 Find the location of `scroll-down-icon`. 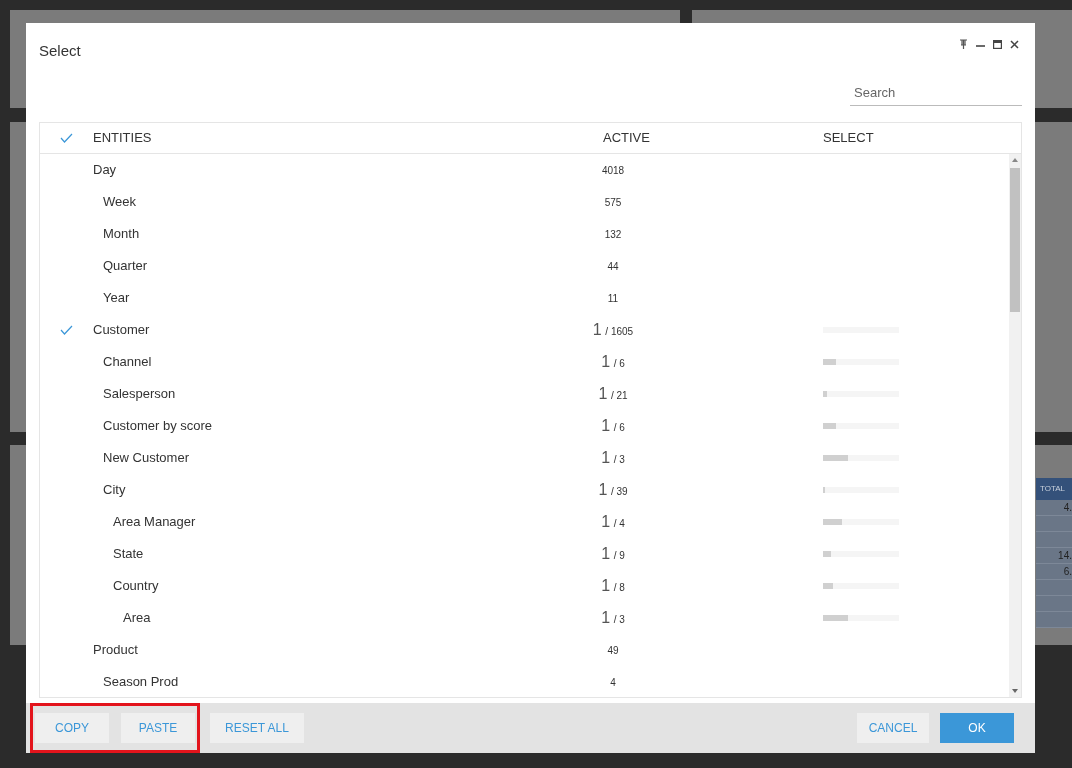

scroll-down-icon is located at coordinates (1015, 691).